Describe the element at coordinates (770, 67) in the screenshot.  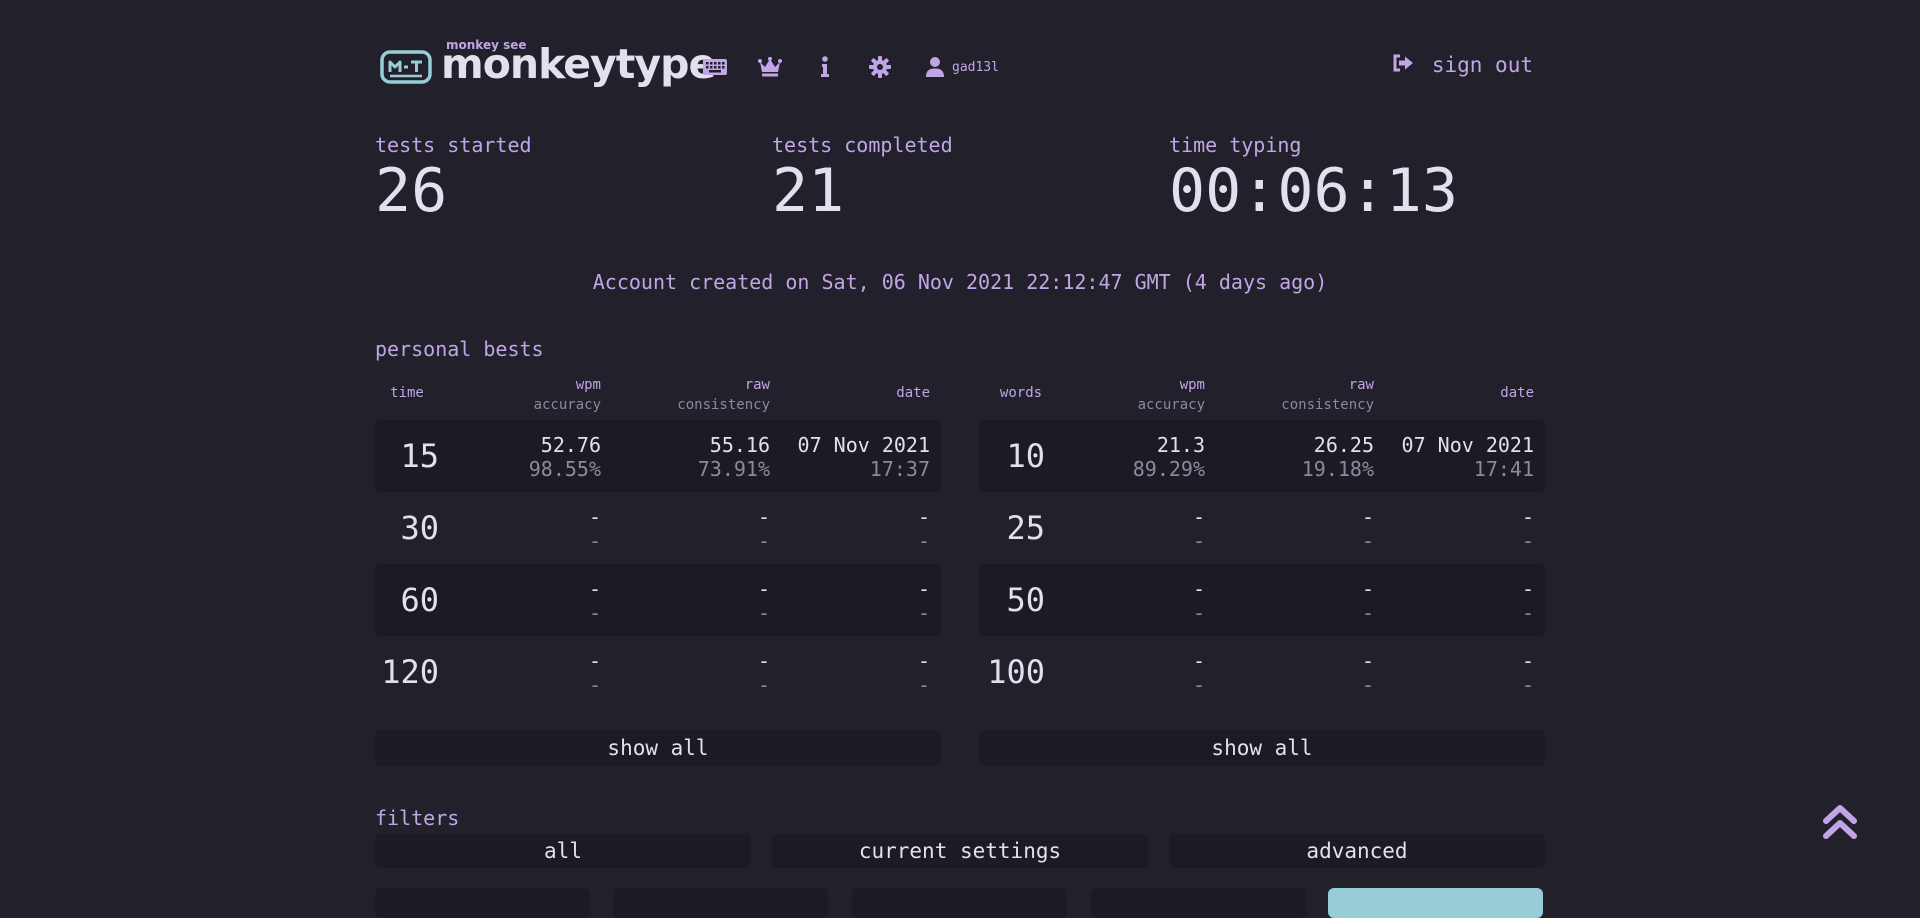
I see `crown-icon` at that location.